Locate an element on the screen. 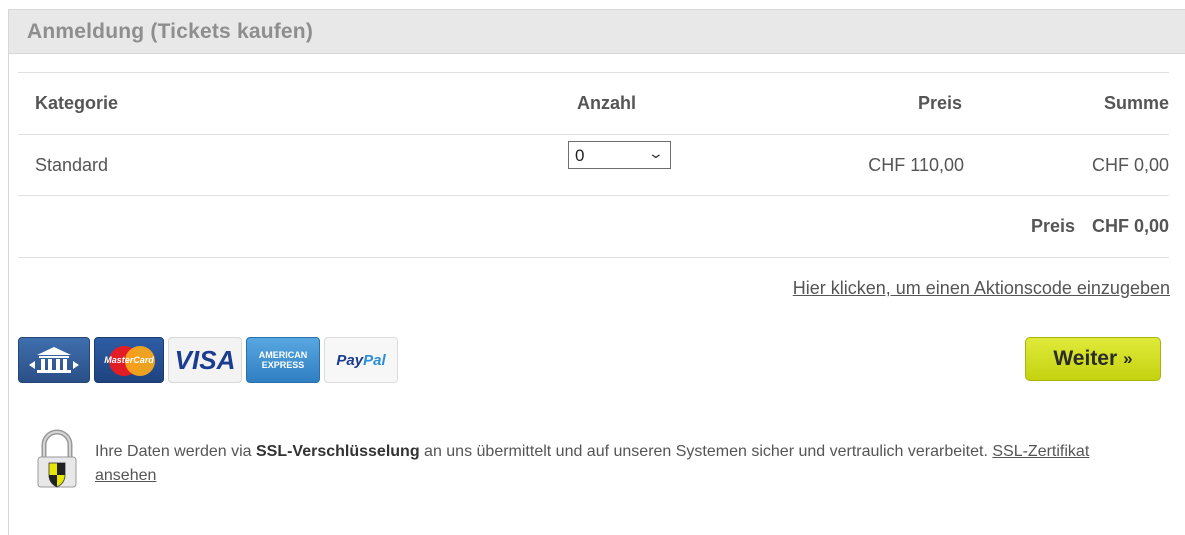 Image resolution: width=1185 pixels, height=535 pixels. quantity-select: 0 ⌄ is located at coordinates (619, 155).